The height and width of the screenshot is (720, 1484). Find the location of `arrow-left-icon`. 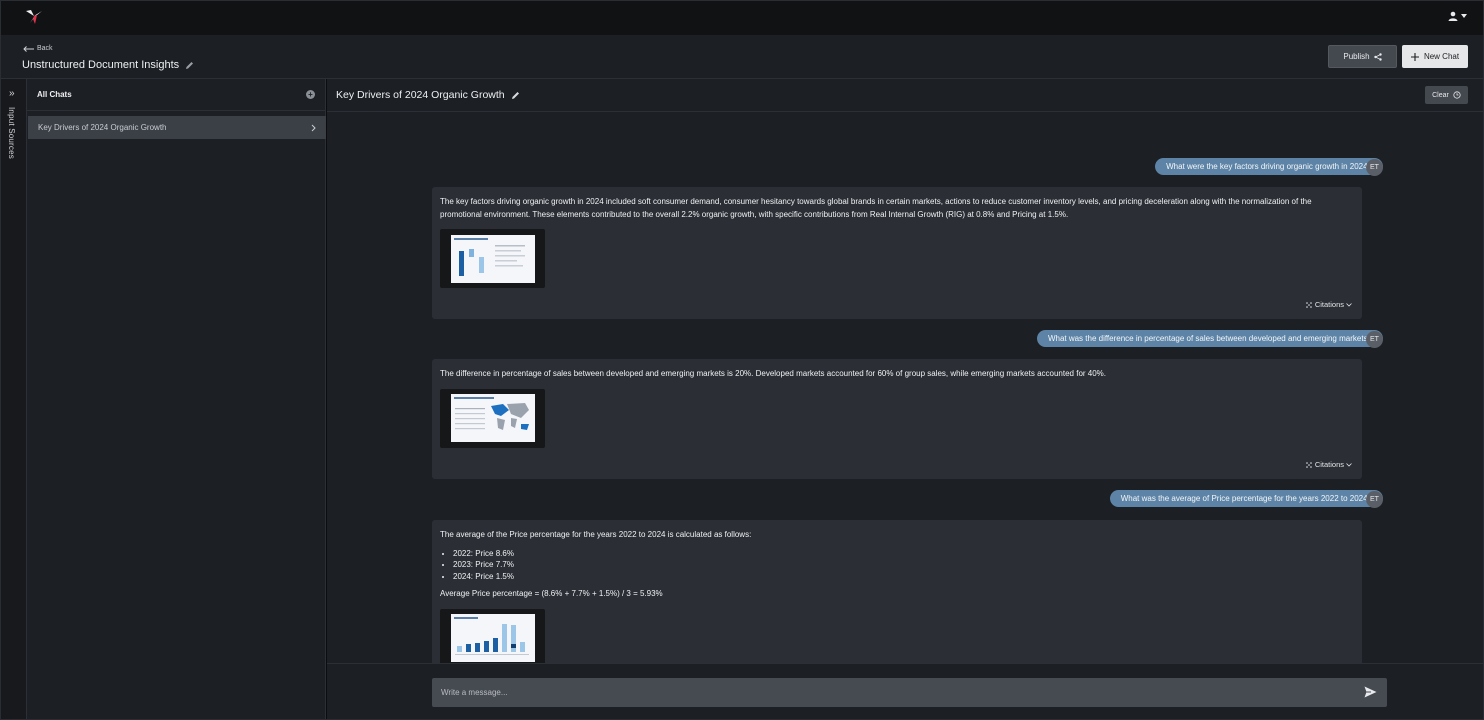

arrow-left-icon is located at coordinates (28, 48).